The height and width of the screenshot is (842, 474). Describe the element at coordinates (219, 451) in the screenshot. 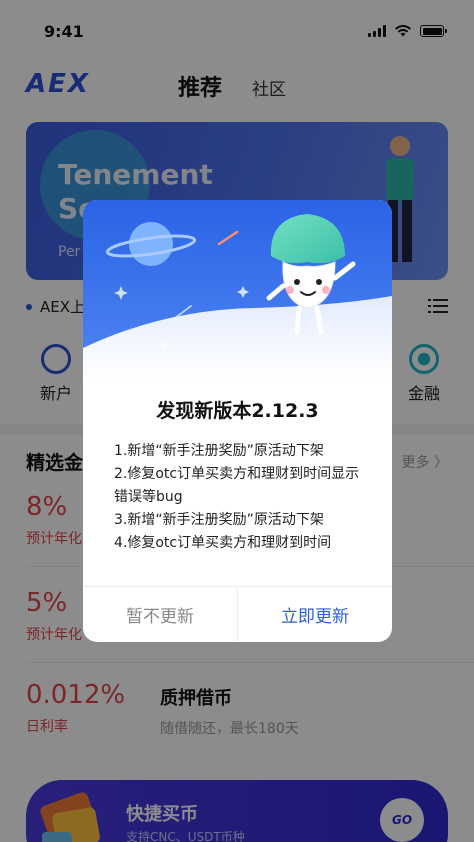

I see `update-note-line: 1.新增“新手注册奖励”原活动下架` at that location.